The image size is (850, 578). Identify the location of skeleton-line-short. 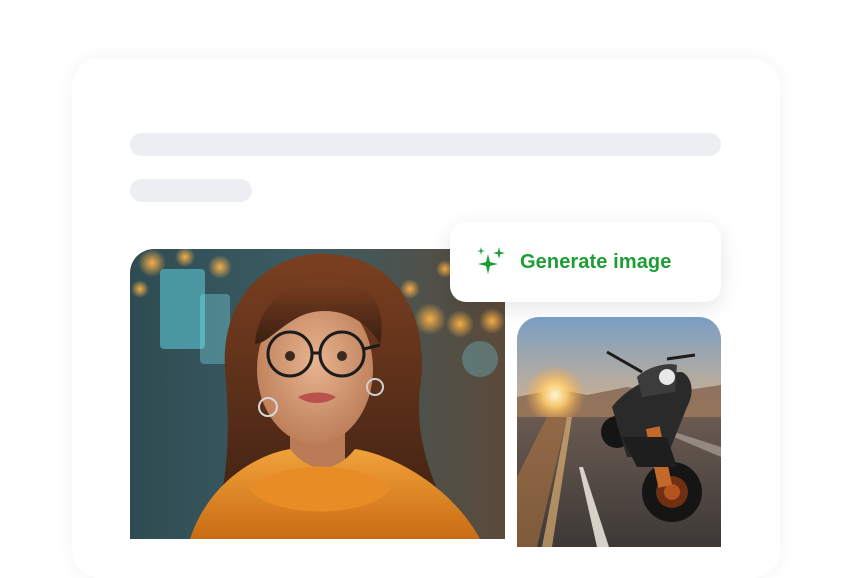
(191, 190).